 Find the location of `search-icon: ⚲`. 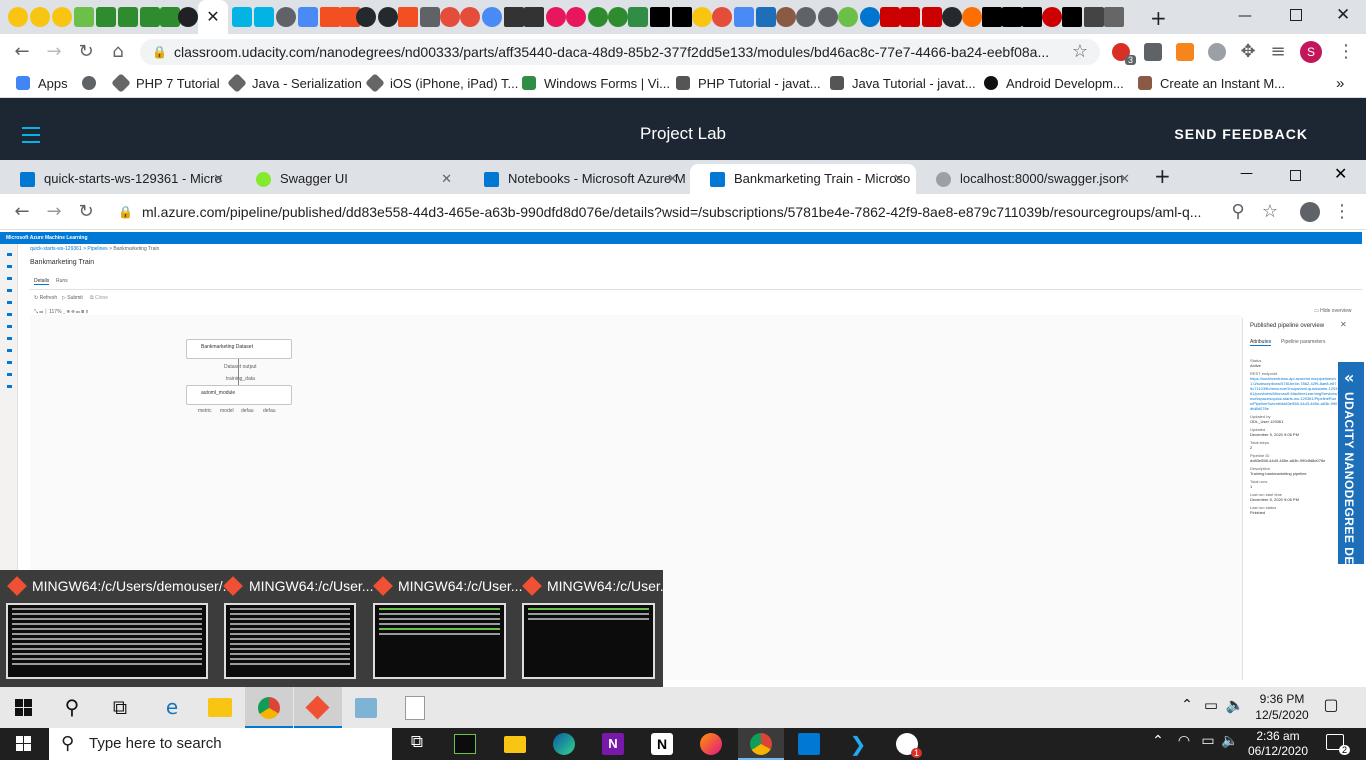

search-icon: ⚲ is located at coordinates (72, 707).